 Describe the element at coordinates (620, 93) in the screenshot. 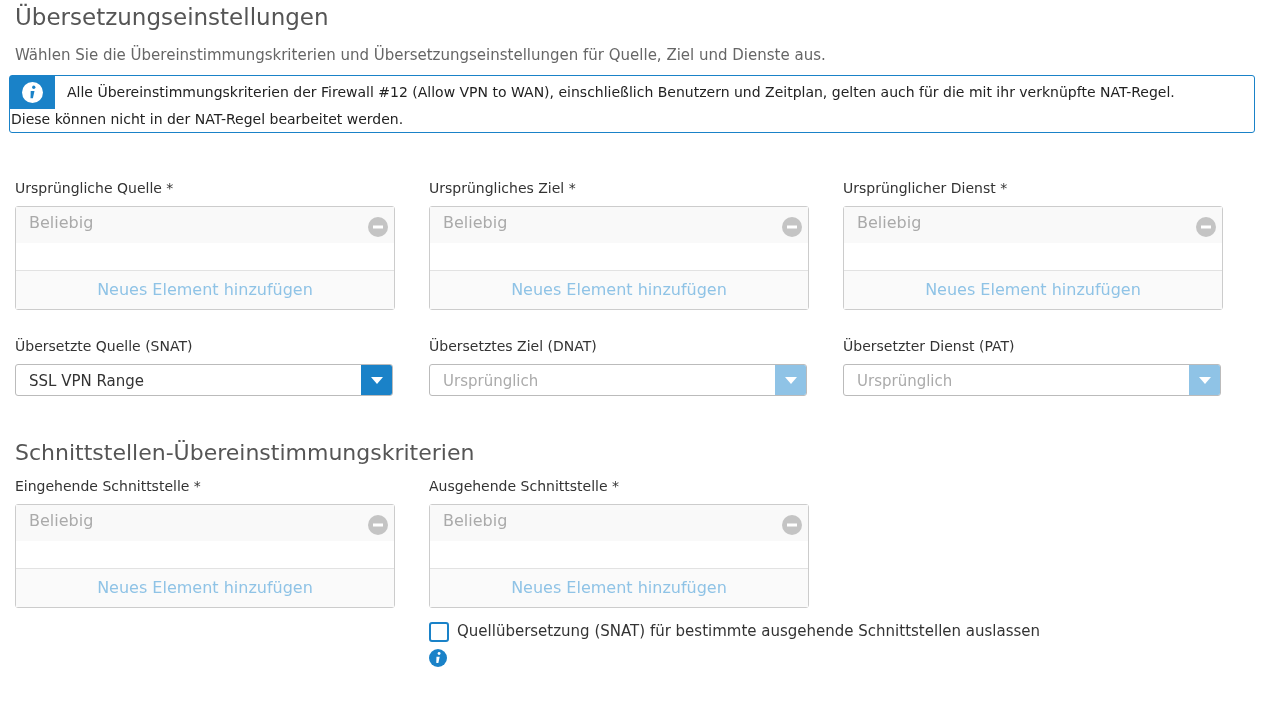

I see `info-text: Alle Übereinstimmungskriterien der Firewall #12 (Allow VPN to WAN), einschließlich Benutzern und Zeitplan, gelten auch für die mit ihr verknüpfte NAT-Regel.` at that location.